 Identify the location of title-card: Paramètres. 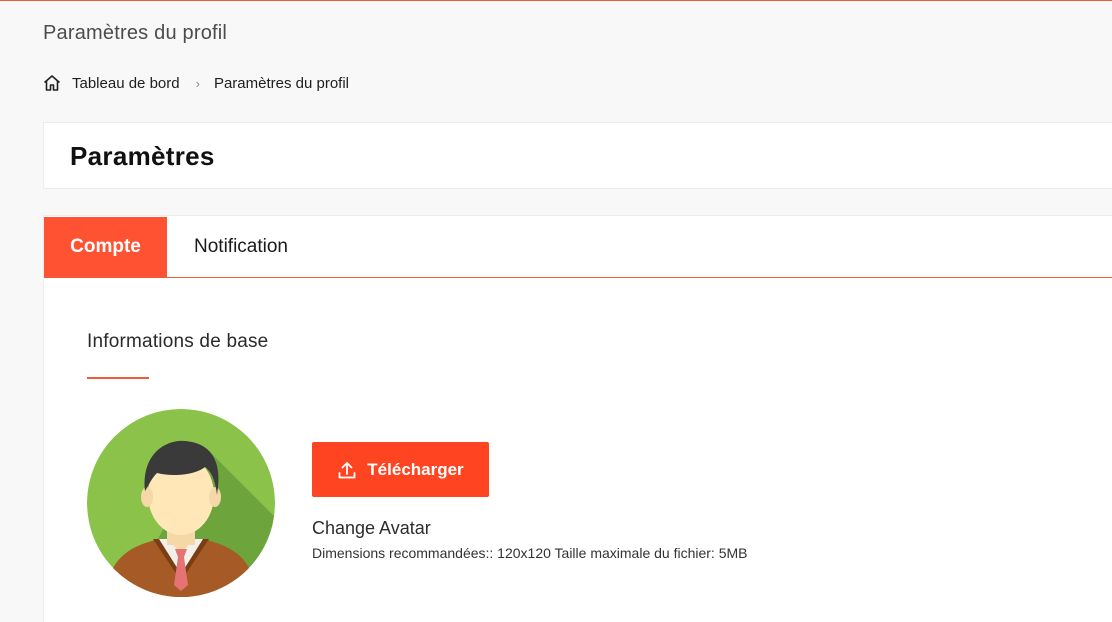
(577, 155).